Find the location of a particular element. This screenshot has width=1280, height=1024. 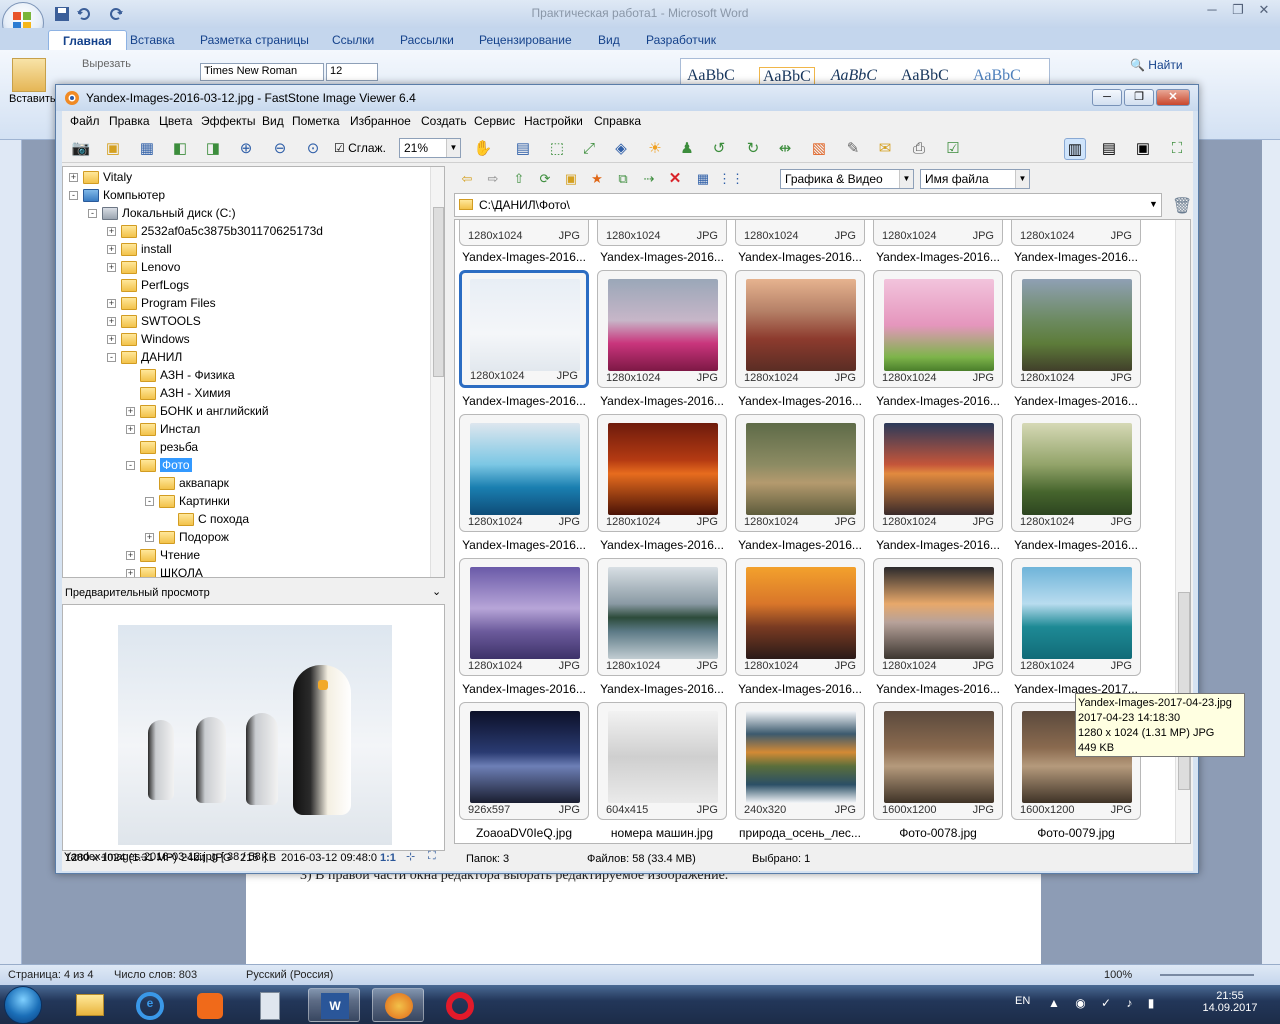

fs-close-button: ✕ is located at coordinates (1173, 97).